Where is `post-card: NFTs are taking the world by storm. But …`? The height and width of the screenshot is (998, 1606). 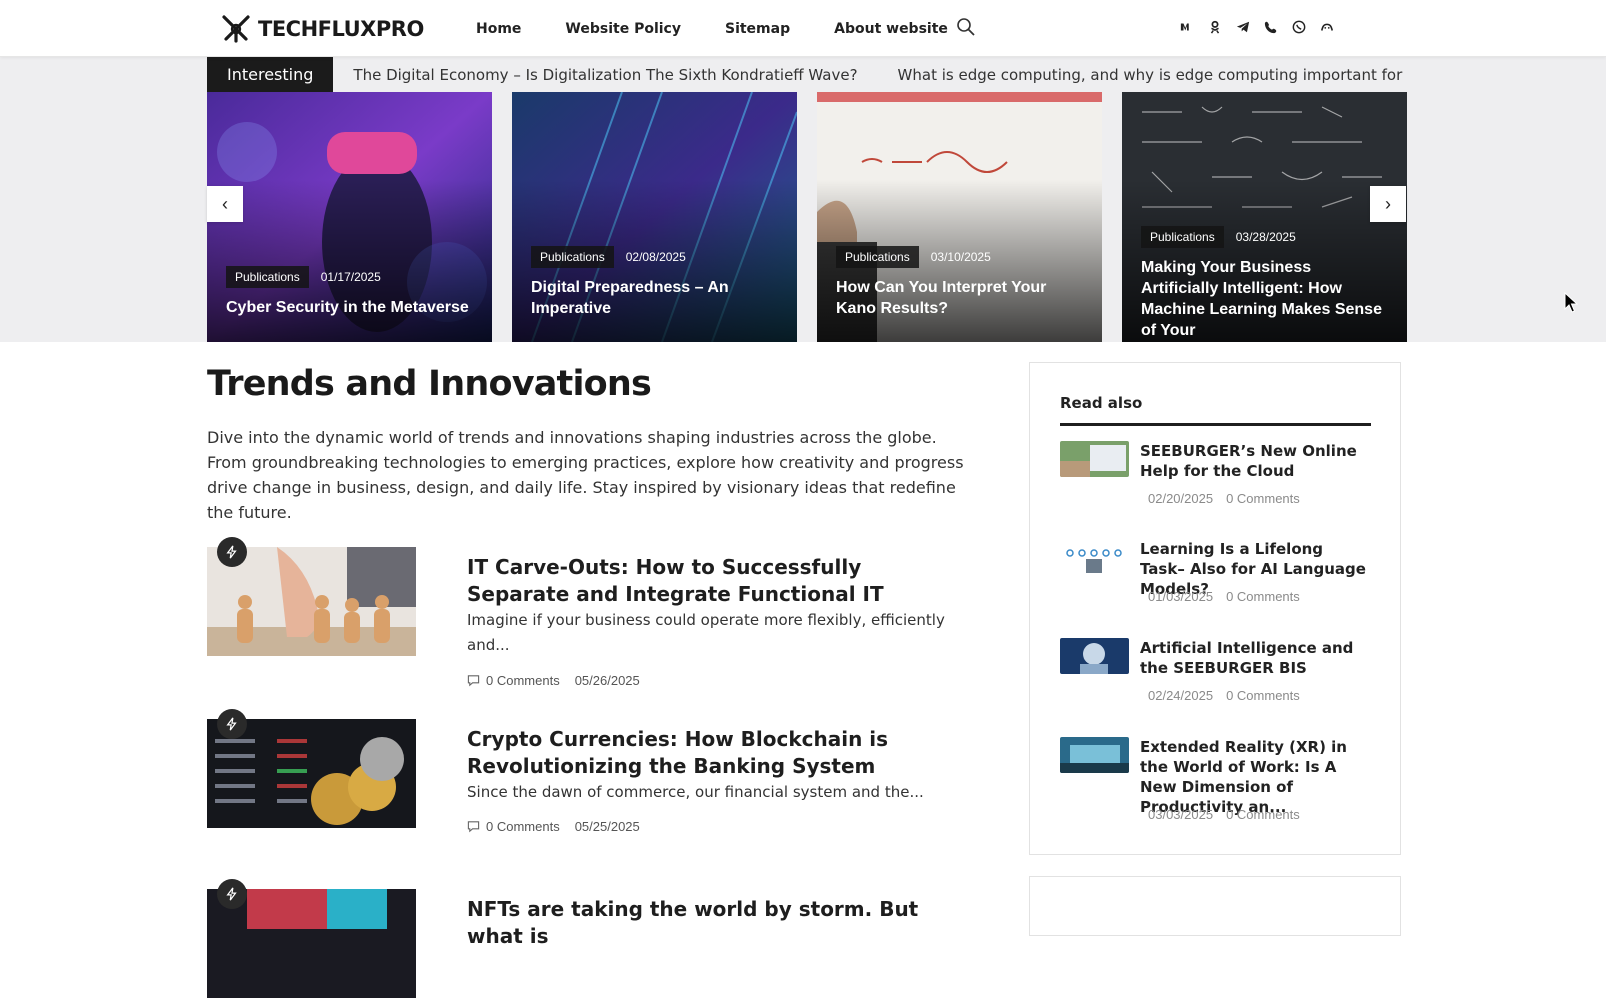 post-card: NFTs are taking the world by storm. But … is located at coordinates (587, 938).